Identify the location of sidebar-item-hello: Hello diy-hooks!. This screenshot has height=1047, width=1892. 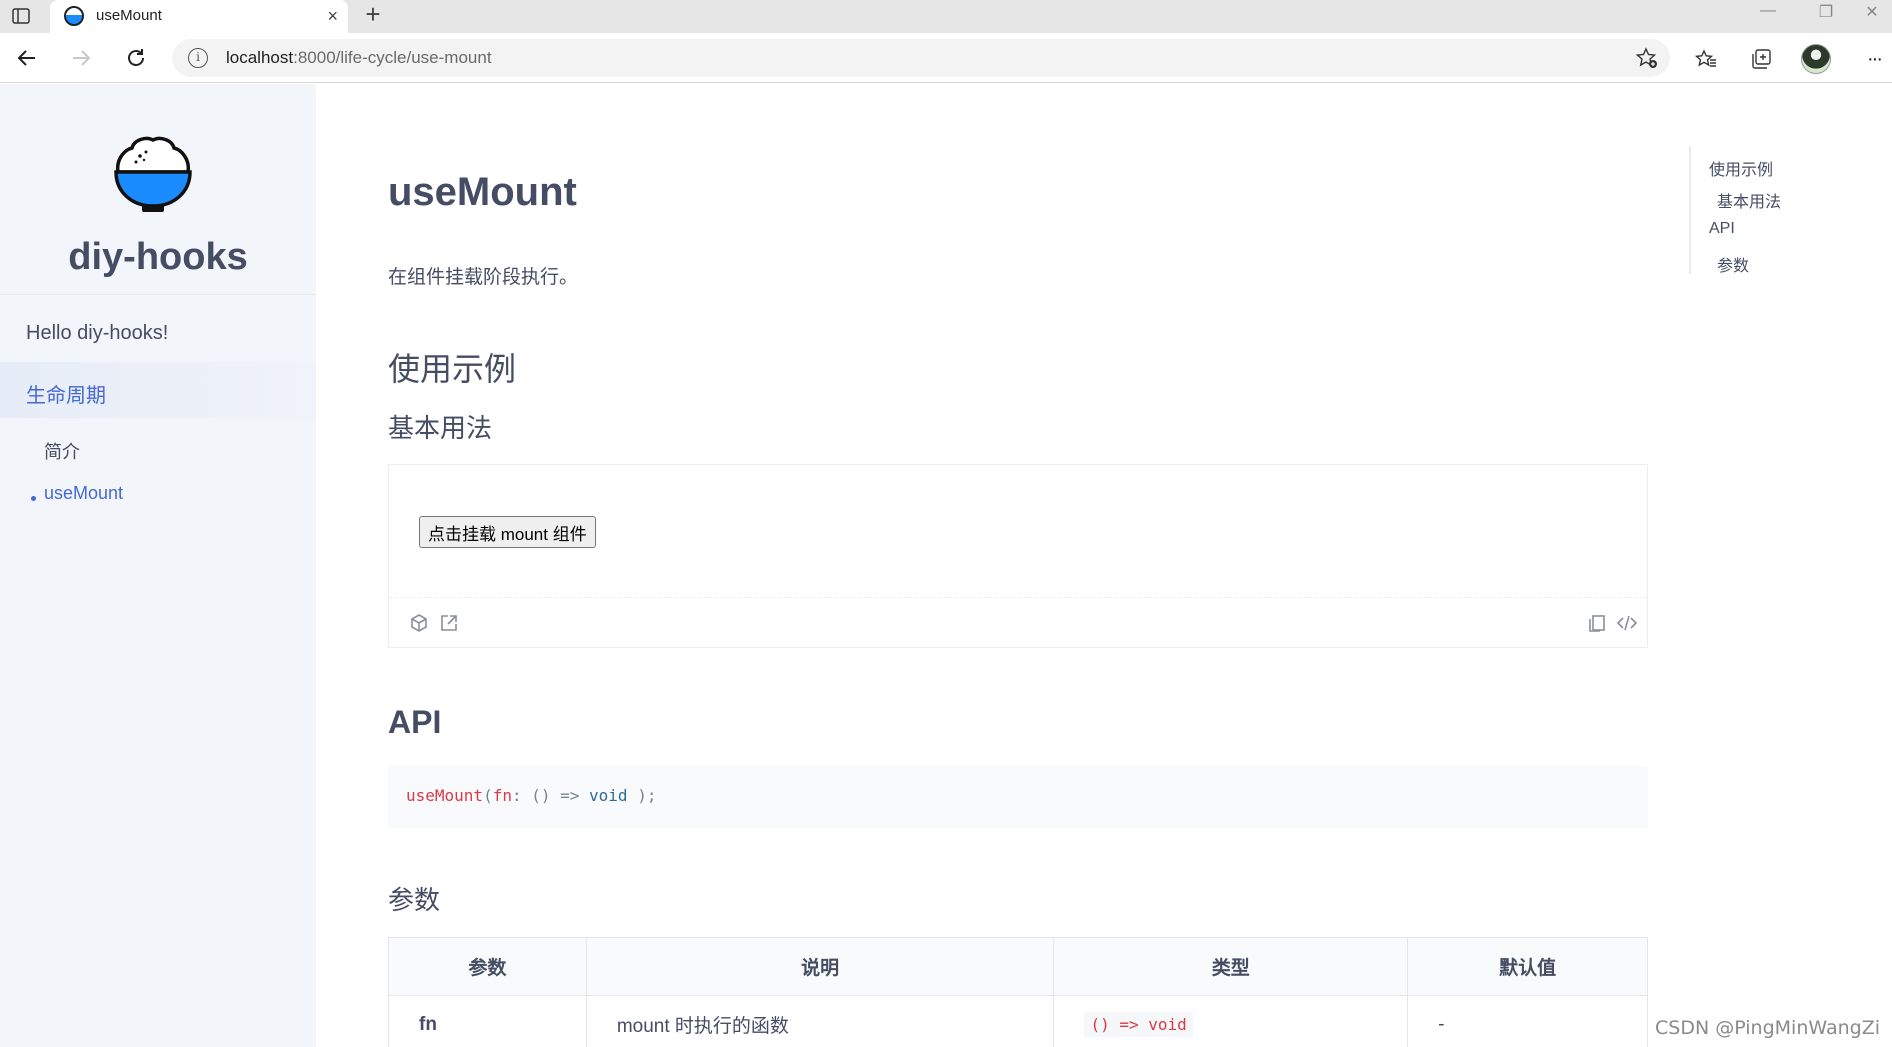
(97, 333).